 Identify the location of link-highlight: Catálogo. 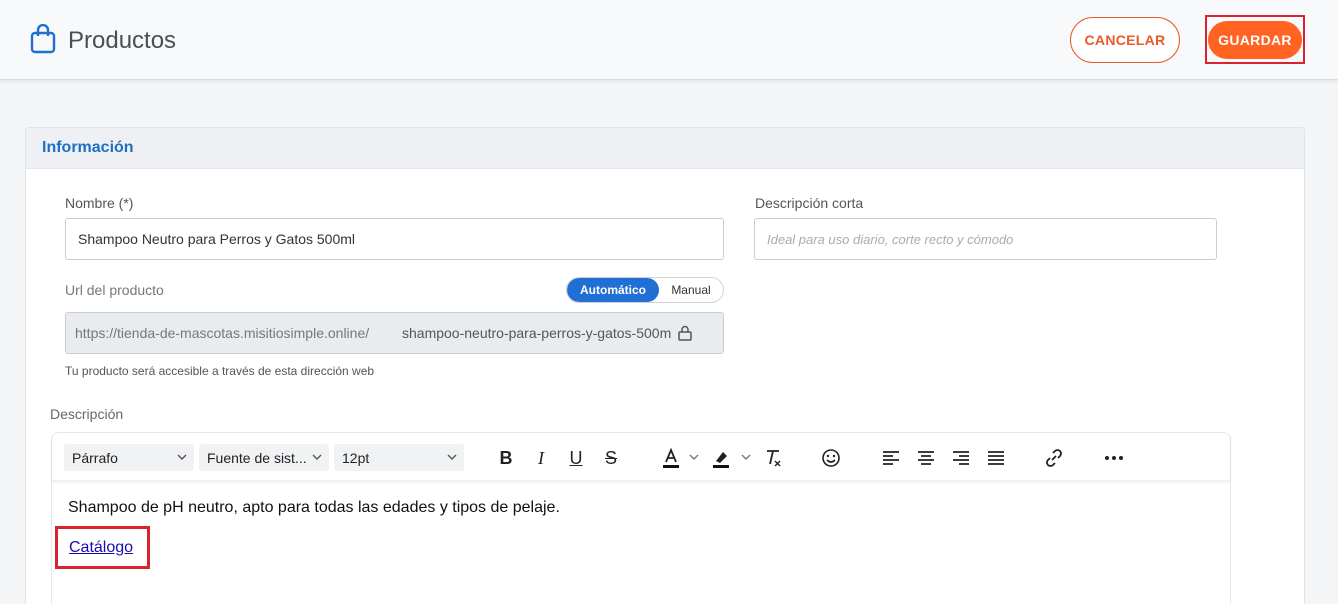
(102, 547).